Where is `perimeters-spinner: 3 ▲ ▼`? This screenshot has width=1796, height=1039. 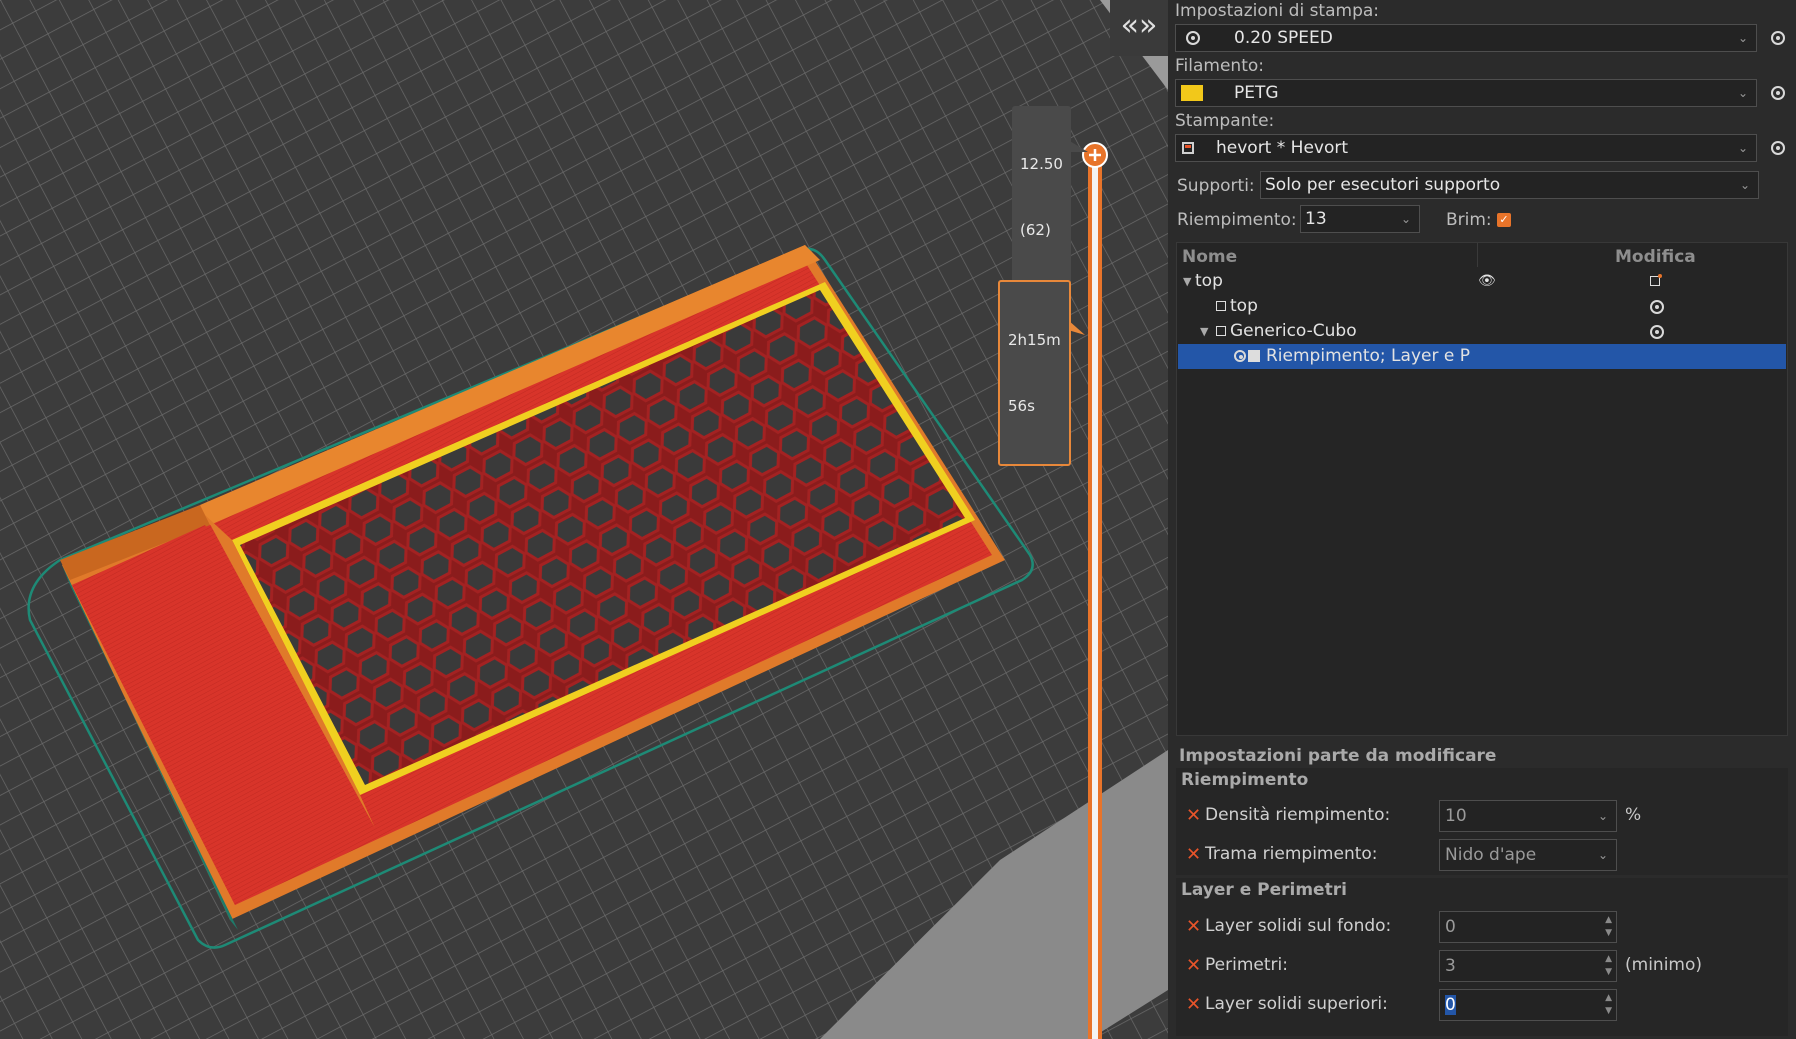
perimeters-spinner: 3 ▲ ▼ is located at coordinates (1528, 966).